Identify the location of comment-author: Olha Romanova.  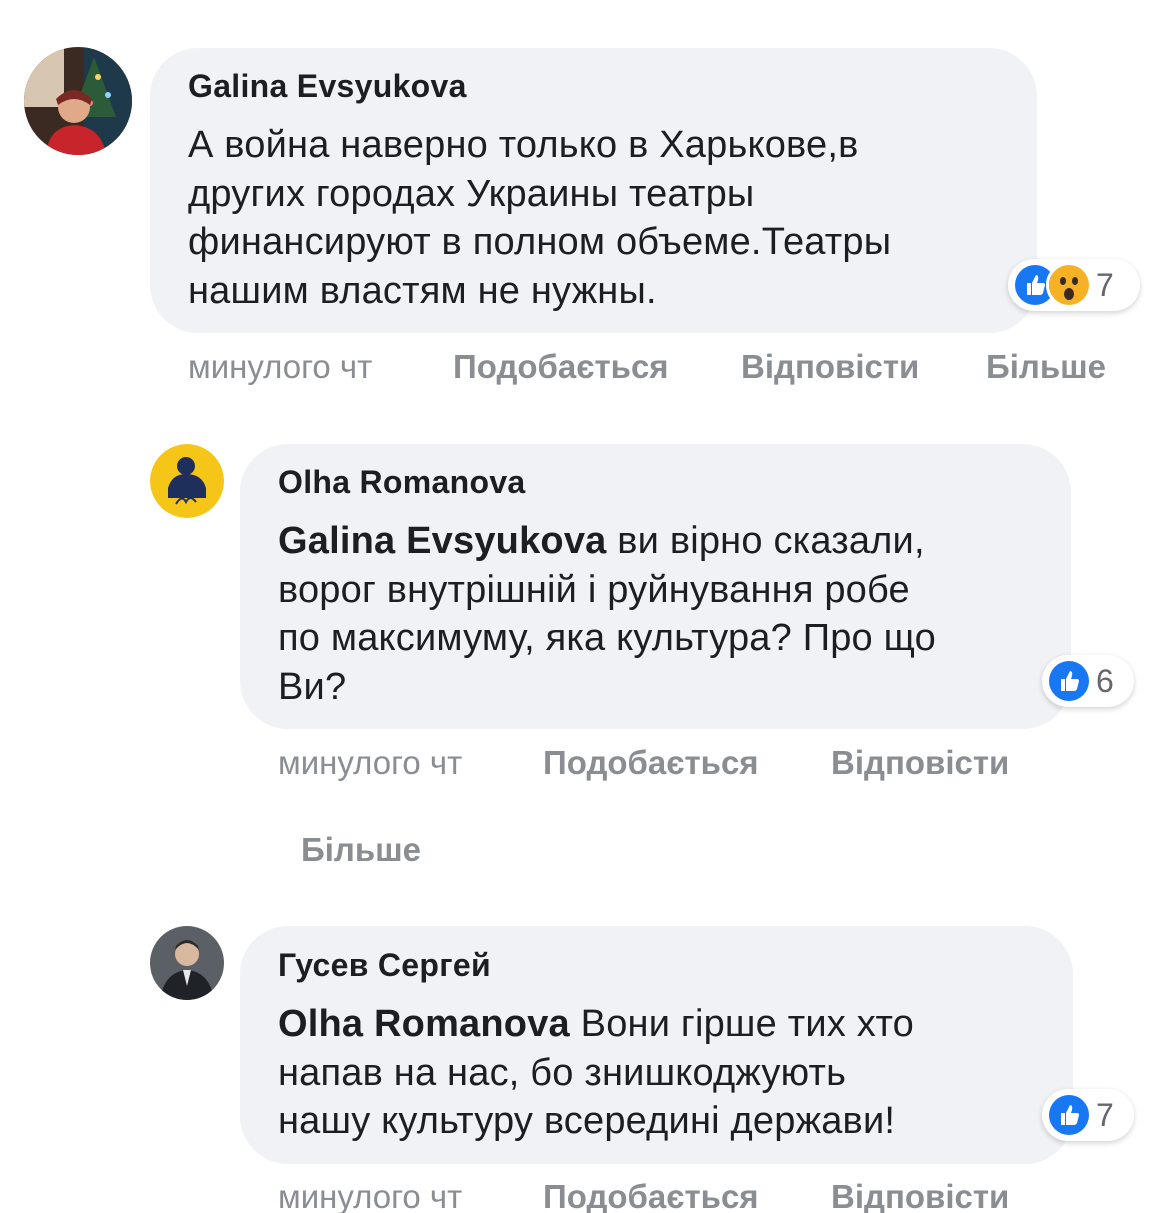
(402, 482).